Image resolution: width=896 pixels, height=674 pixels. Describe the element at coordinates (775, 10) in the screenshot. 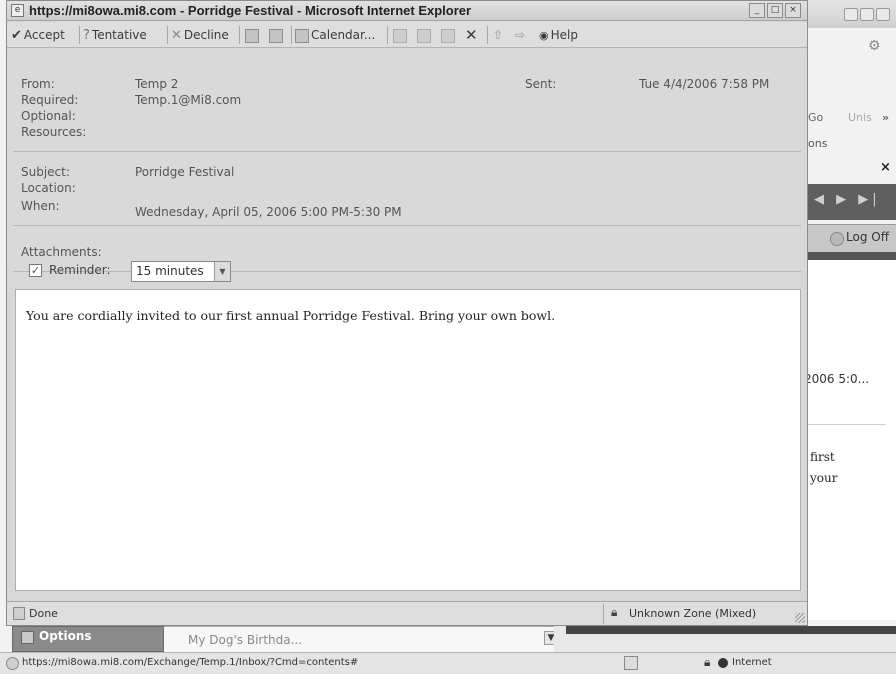

I see `maximize-button: □` at that location.